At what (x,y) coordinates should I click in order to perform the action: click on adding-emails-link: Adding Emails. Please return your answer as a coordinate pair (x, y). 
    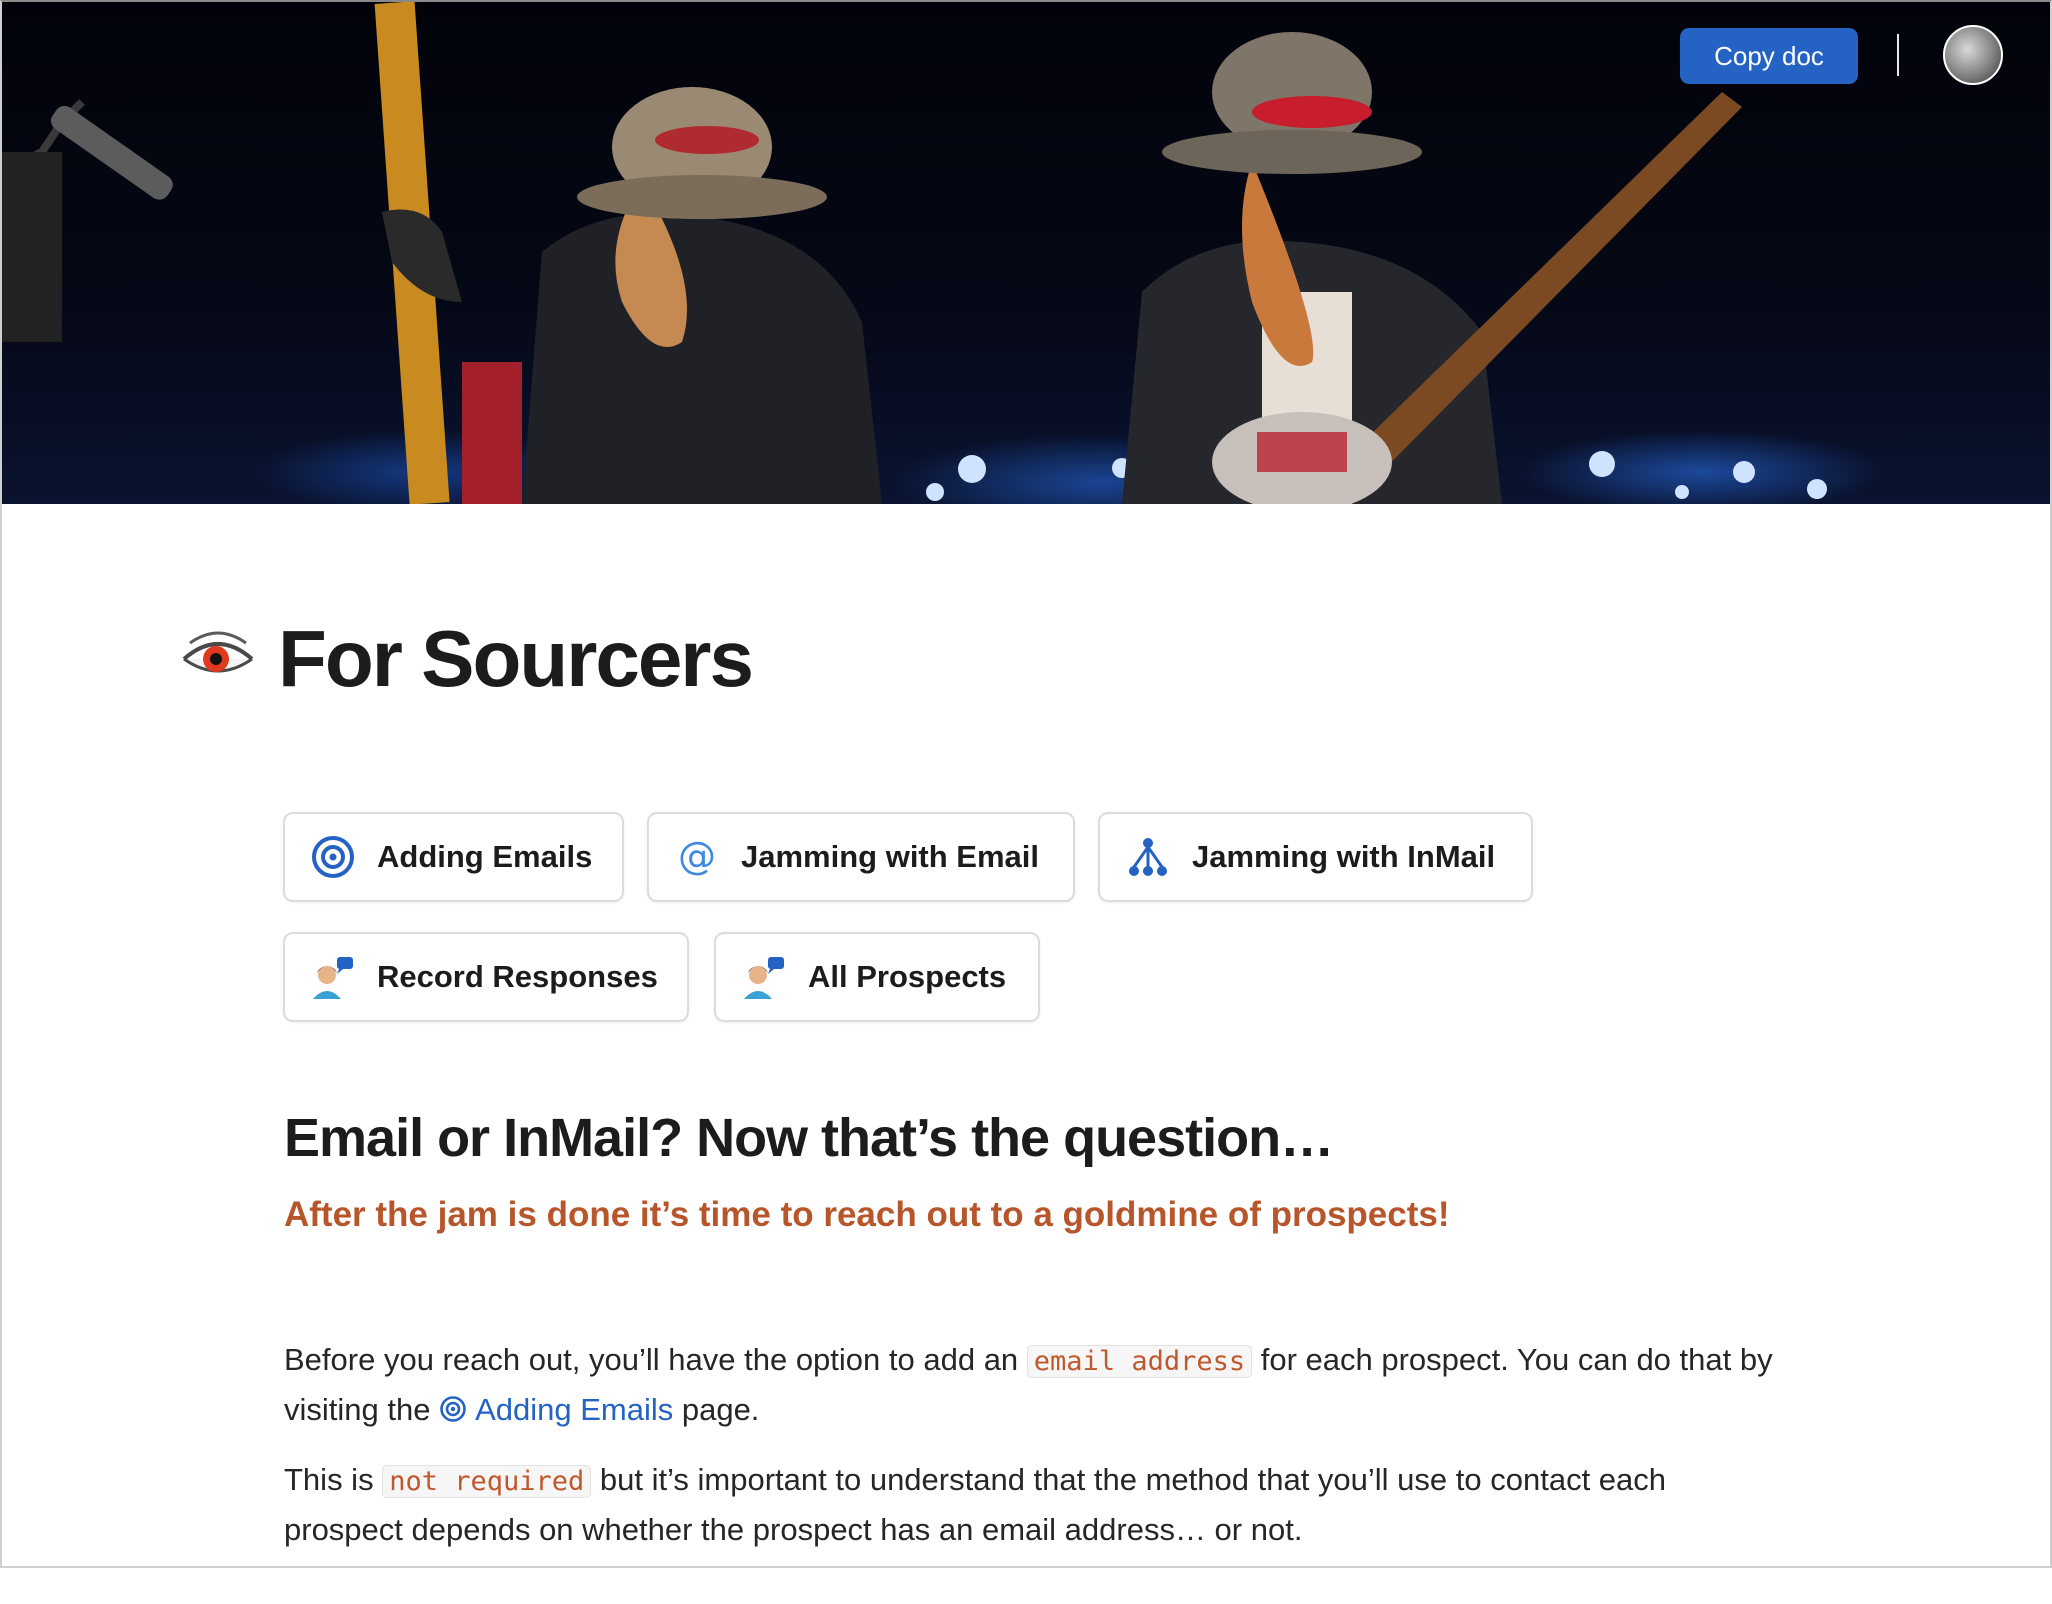
    Looking at the image, I should click on (556, 1409).